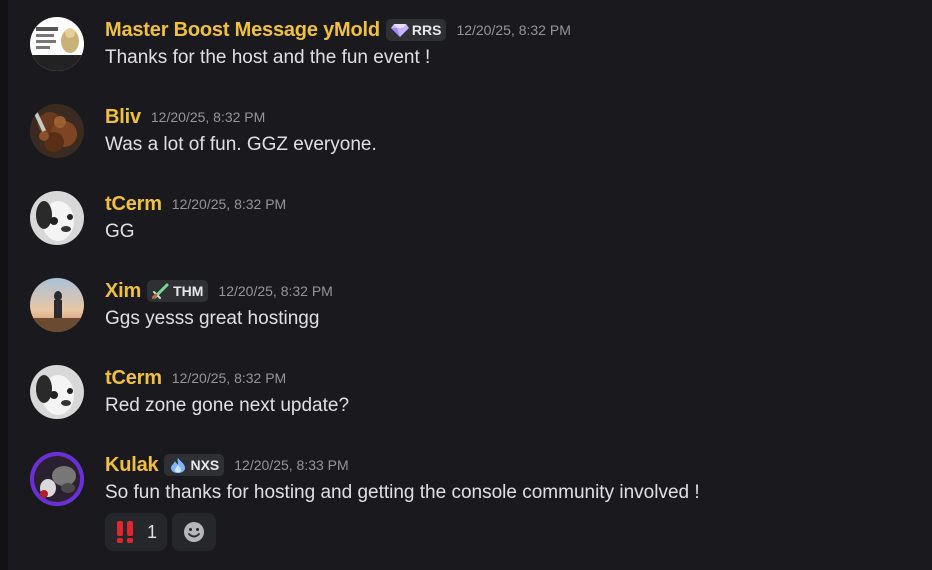  Describe the element at coordinates (227, 405) in the screenshot. I see `message-content: Red zone gone next update?` at that location.